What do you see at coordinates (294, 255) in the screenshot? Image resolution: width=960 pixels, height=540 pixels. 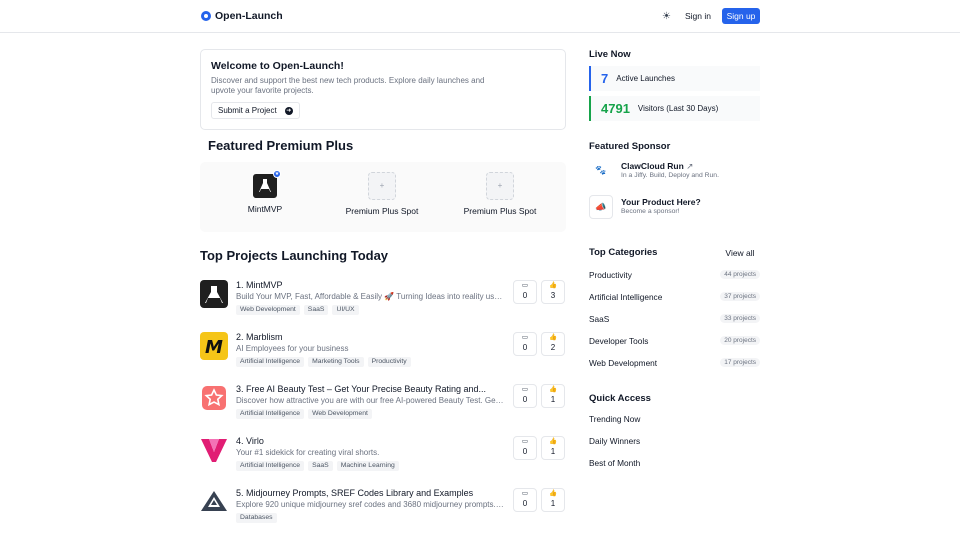 I see `top-projects-title: Top Projects Launching Today` at bounding box center [294, 255].